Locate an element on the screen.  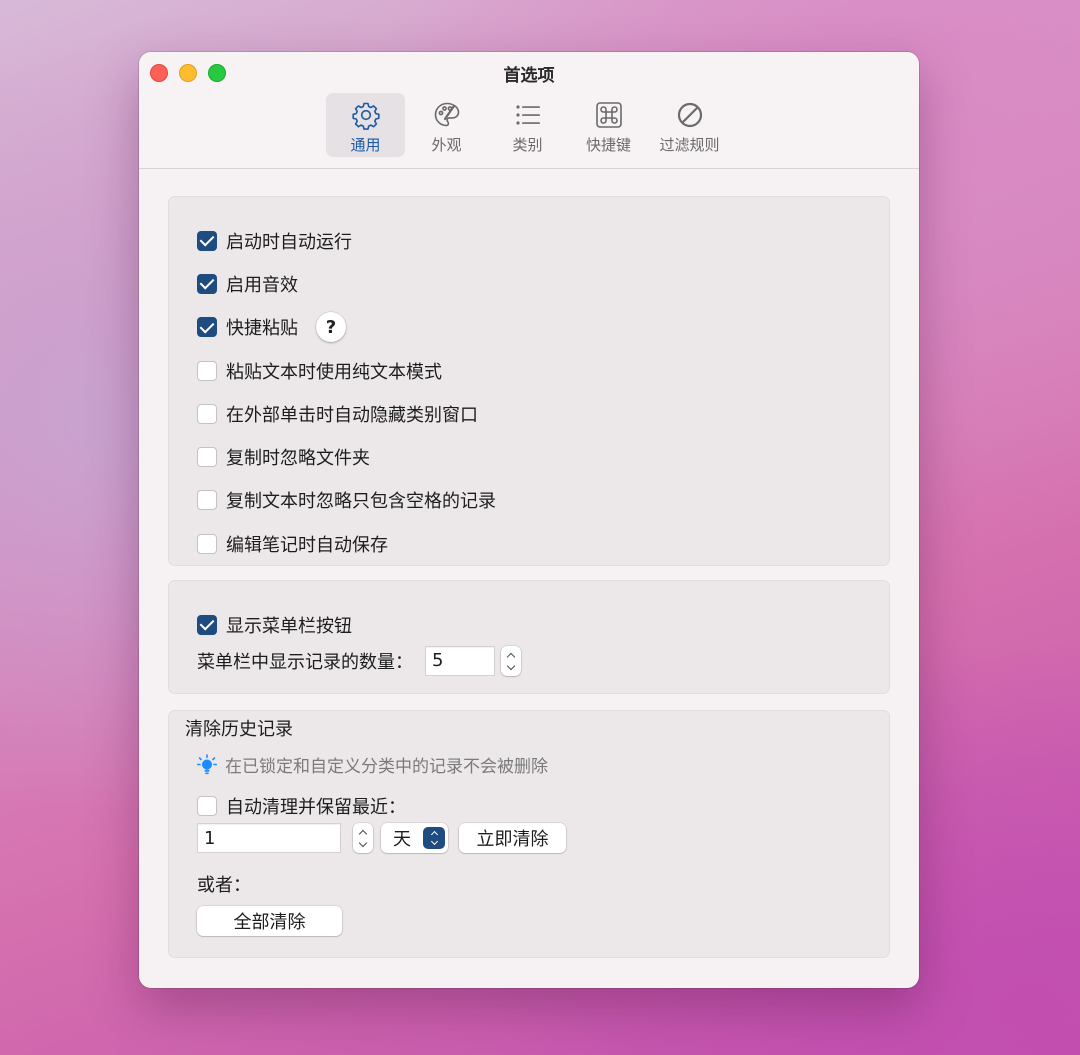
option-label: 复制时忽略文件夹 is located at coordinates (298, 459).